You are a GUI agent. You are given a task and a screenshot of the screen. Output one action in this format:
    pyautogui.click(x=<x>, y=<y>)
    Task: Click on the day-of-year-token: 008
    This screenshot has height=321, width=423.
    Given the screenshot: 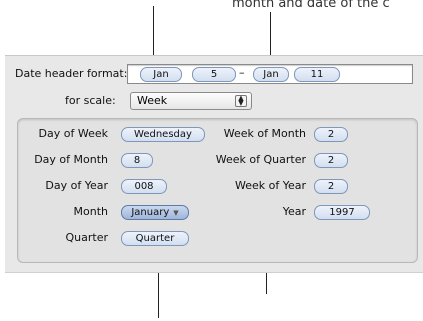 What is the action you would take?
    pyautogui.click(x=144, y=186)
    